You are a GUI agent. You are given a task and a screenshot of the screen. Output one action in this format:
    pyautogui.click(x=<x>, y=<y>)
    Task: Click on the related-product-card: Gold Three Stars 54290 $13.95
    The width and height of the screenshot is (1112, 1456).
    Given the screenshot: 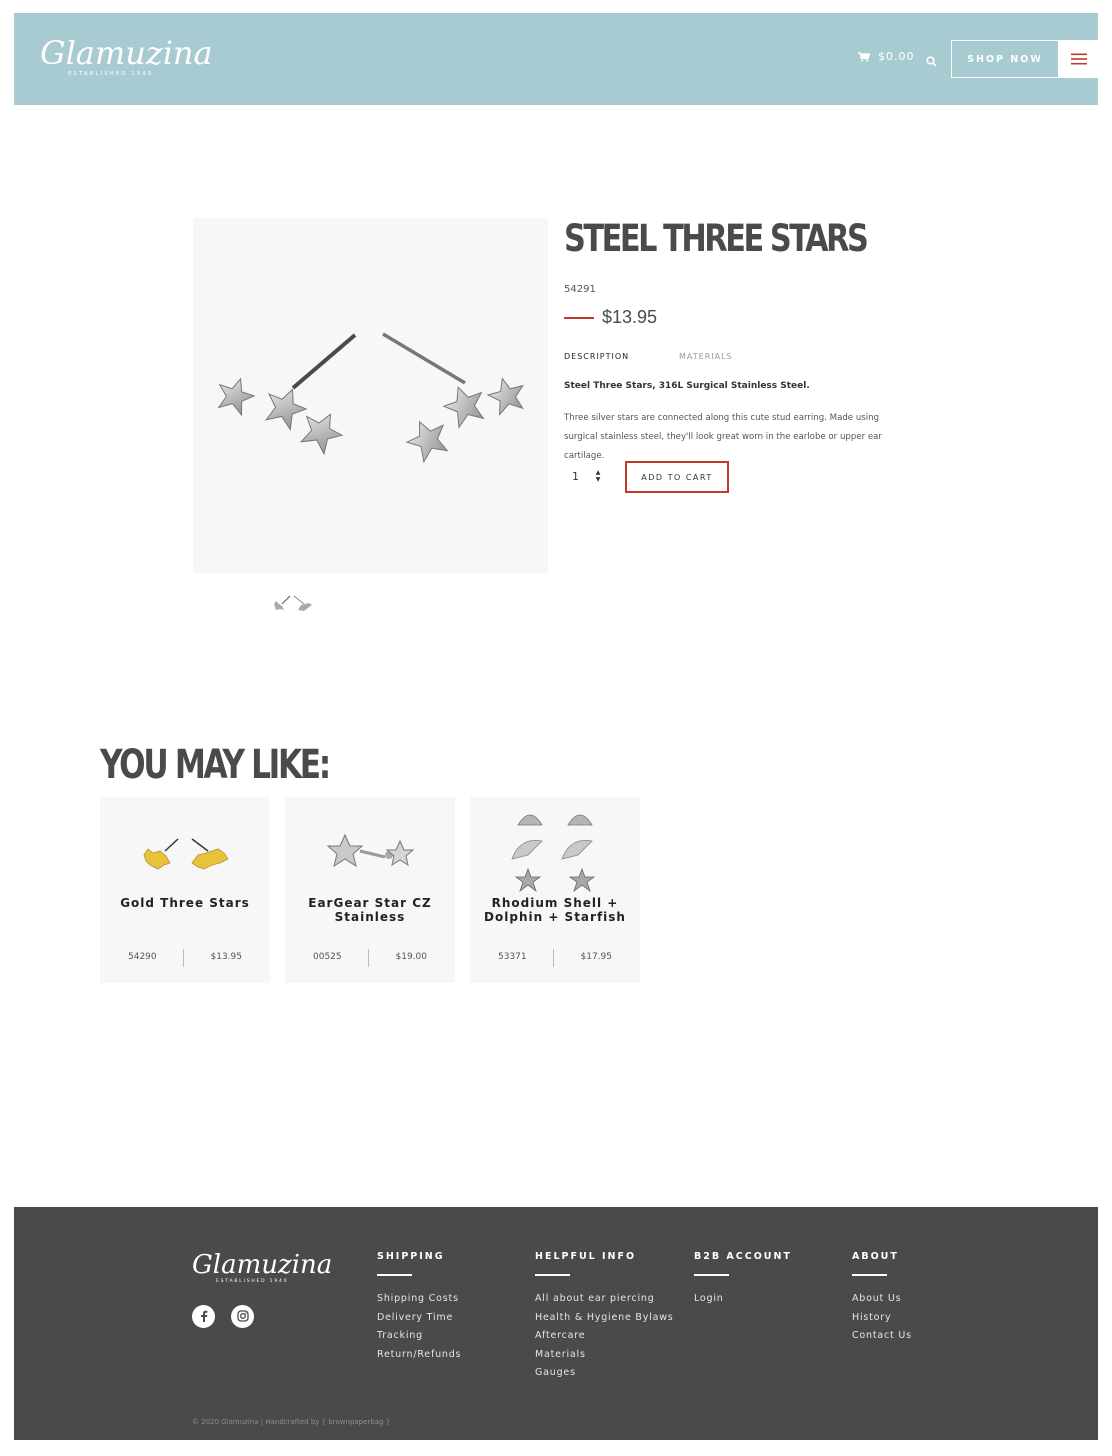 What is the action you would take?
    pyautogui.click(x=185, y=890)
    